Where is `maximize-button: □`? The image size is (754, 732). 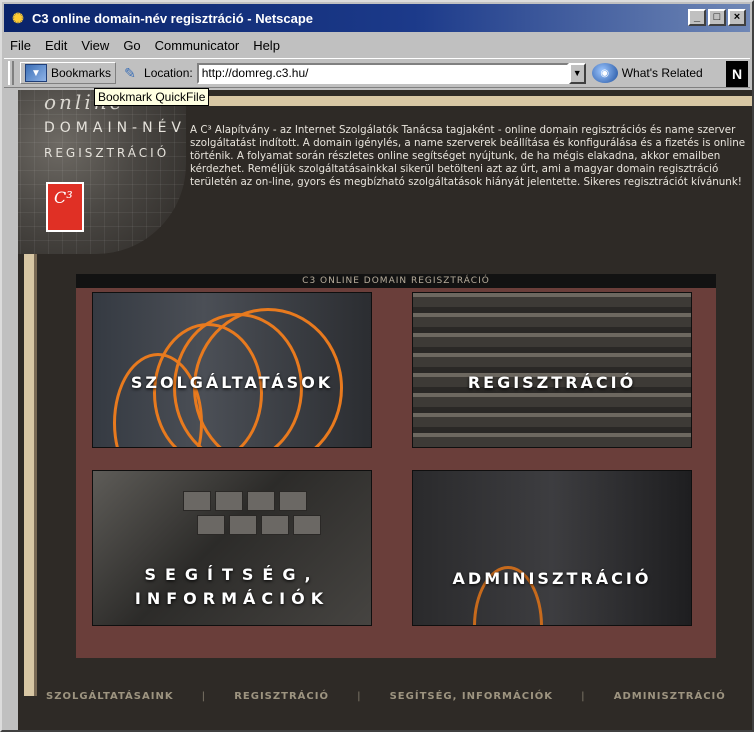
maximize-button: □ is located at coordinates (717, 17).